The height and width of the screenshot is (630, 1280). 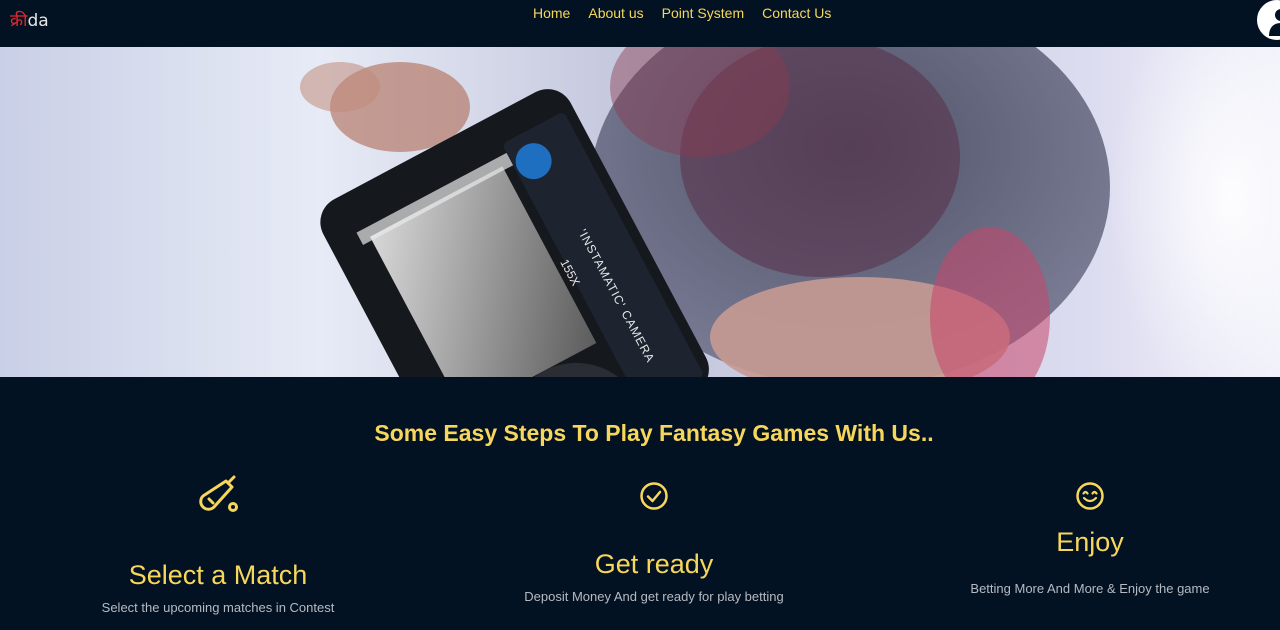 What do you see at coordinates (703, 13) in the screenshot?
I see `nav-point-system-link: Point System` at bounding box center [703, 13].